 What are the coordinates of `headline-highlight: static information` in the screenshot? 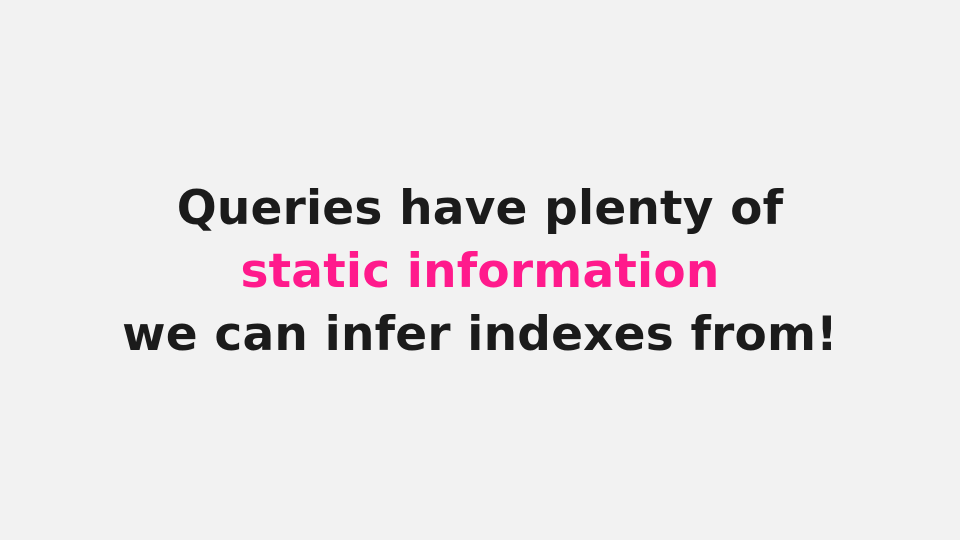 It's located at (480, 271).